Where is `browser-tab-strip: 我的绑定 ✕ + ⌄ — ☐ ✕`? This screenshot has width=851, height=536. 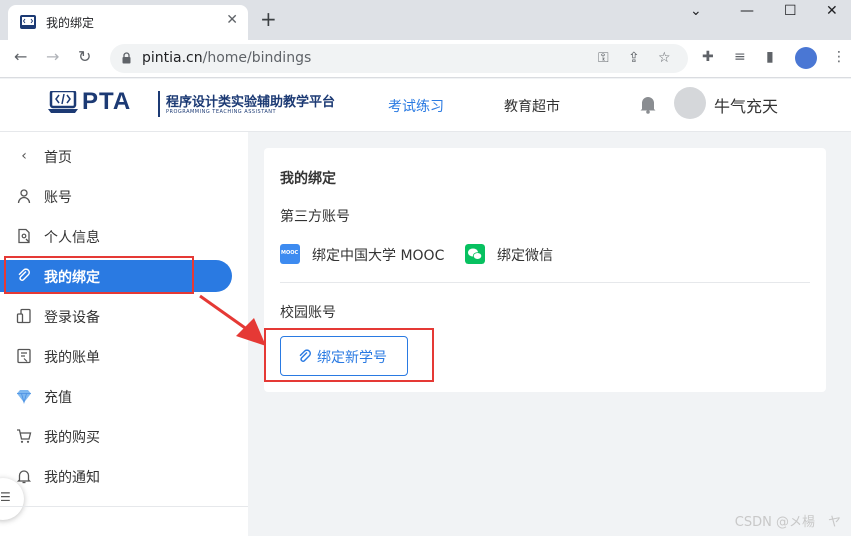
browser-tab-strip: 我的绑定 ✕ + ⌄ — ☐ ✕ is located at coordinates (425, 20).